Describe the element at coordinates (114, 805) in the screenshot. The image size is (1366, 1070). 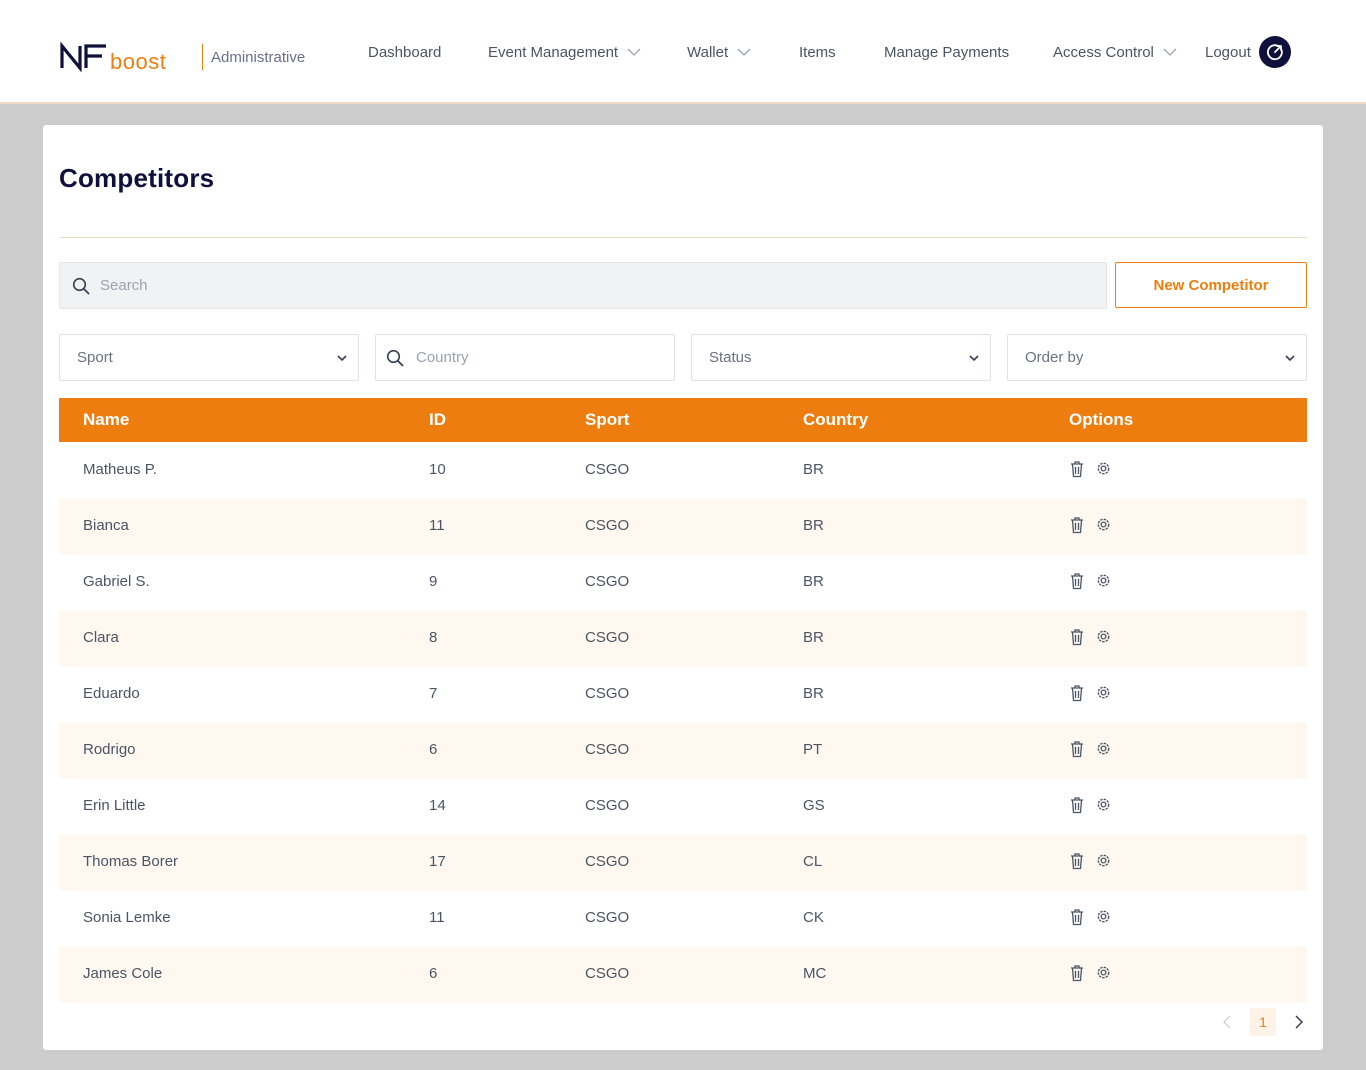
I see `cell-name: Erin Little` at that location.